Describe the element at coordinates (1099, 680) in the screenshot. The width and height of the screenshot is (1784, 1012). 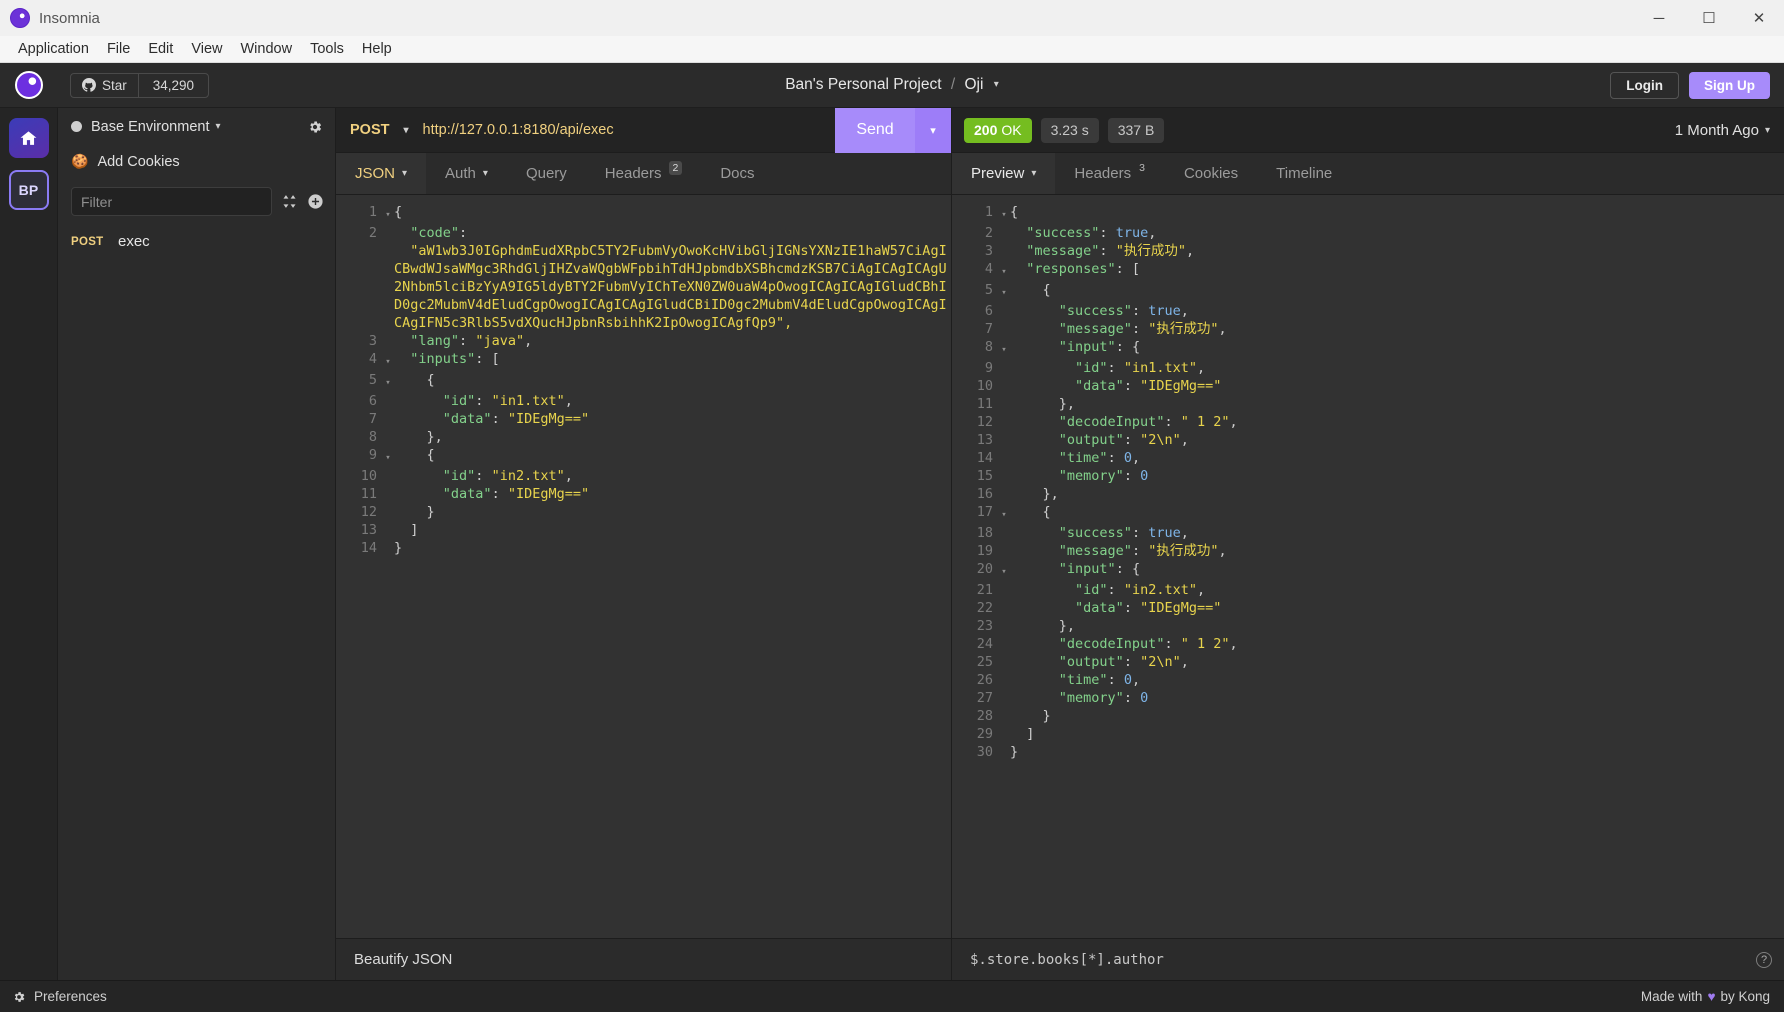
I see `code-text: "time": 0,` at that location.